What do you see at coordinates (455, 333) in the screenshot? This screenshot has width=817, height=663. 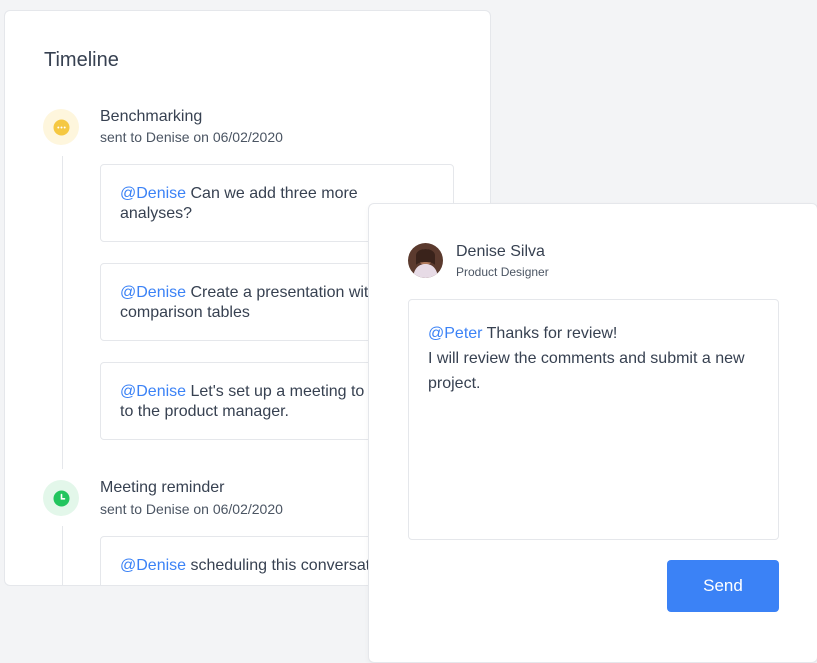 I see `mention-link: @Peter` at bounding box center [455, 333].